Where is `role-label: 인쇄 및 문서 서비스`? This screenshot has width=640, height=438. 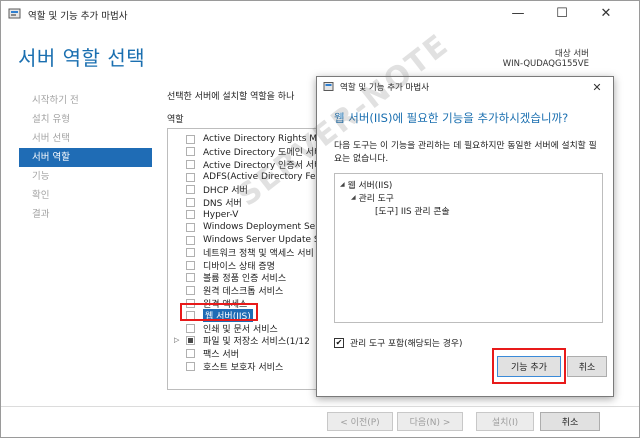 role-label: 인쇄 및 문서 서비스 is located at coordinates (240, 329).